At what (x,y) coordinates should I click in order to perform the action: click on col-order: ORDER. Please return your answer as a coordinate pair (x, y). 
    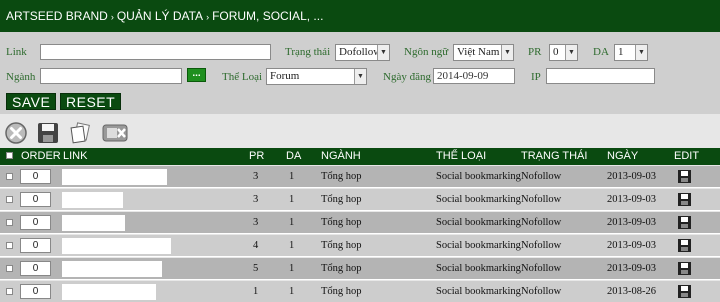
    Looking at the image, I should click on (41, 156).